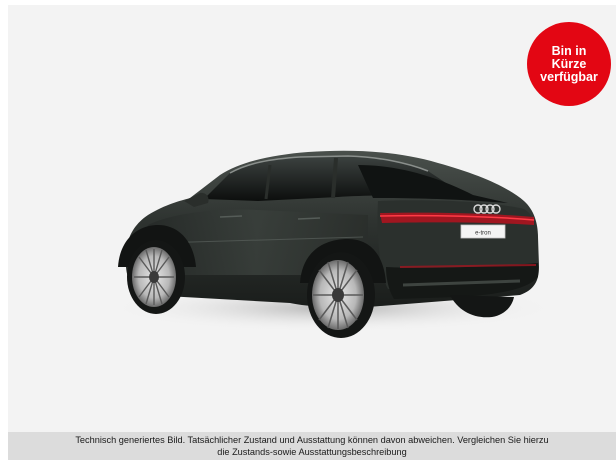 The height and width of the screenshot is (460, 616). Describe the element at coordinates (156, 277) in the screenshot. I see `front-wheel` at that location.